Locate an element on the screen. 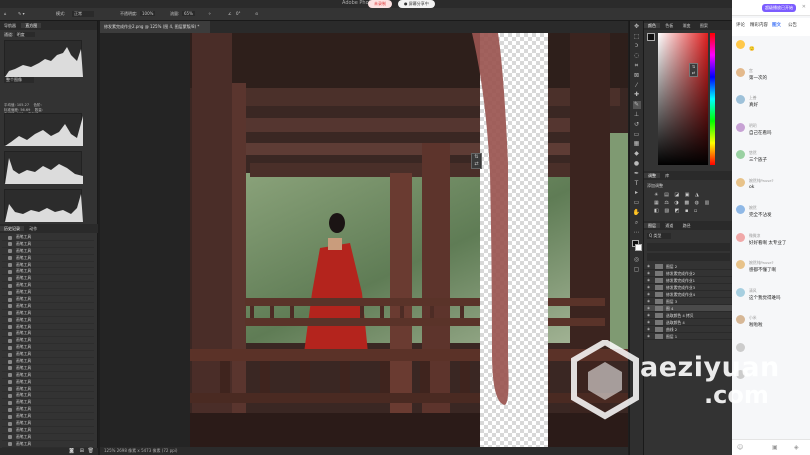 This screenshot has width=810, height=455. layer-row: 修发素完成作业1 is located at coordinates (688, 280).